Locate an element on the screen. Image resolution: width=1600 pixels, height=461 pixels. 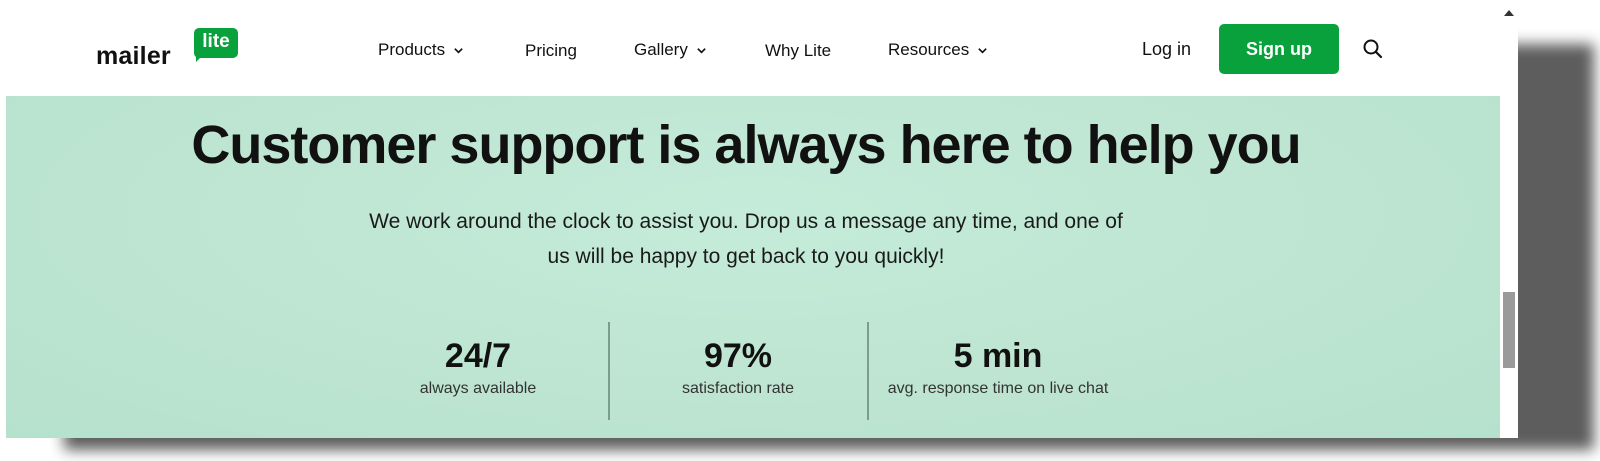
nav-item-products: Products is located at coordinates (421, 50).